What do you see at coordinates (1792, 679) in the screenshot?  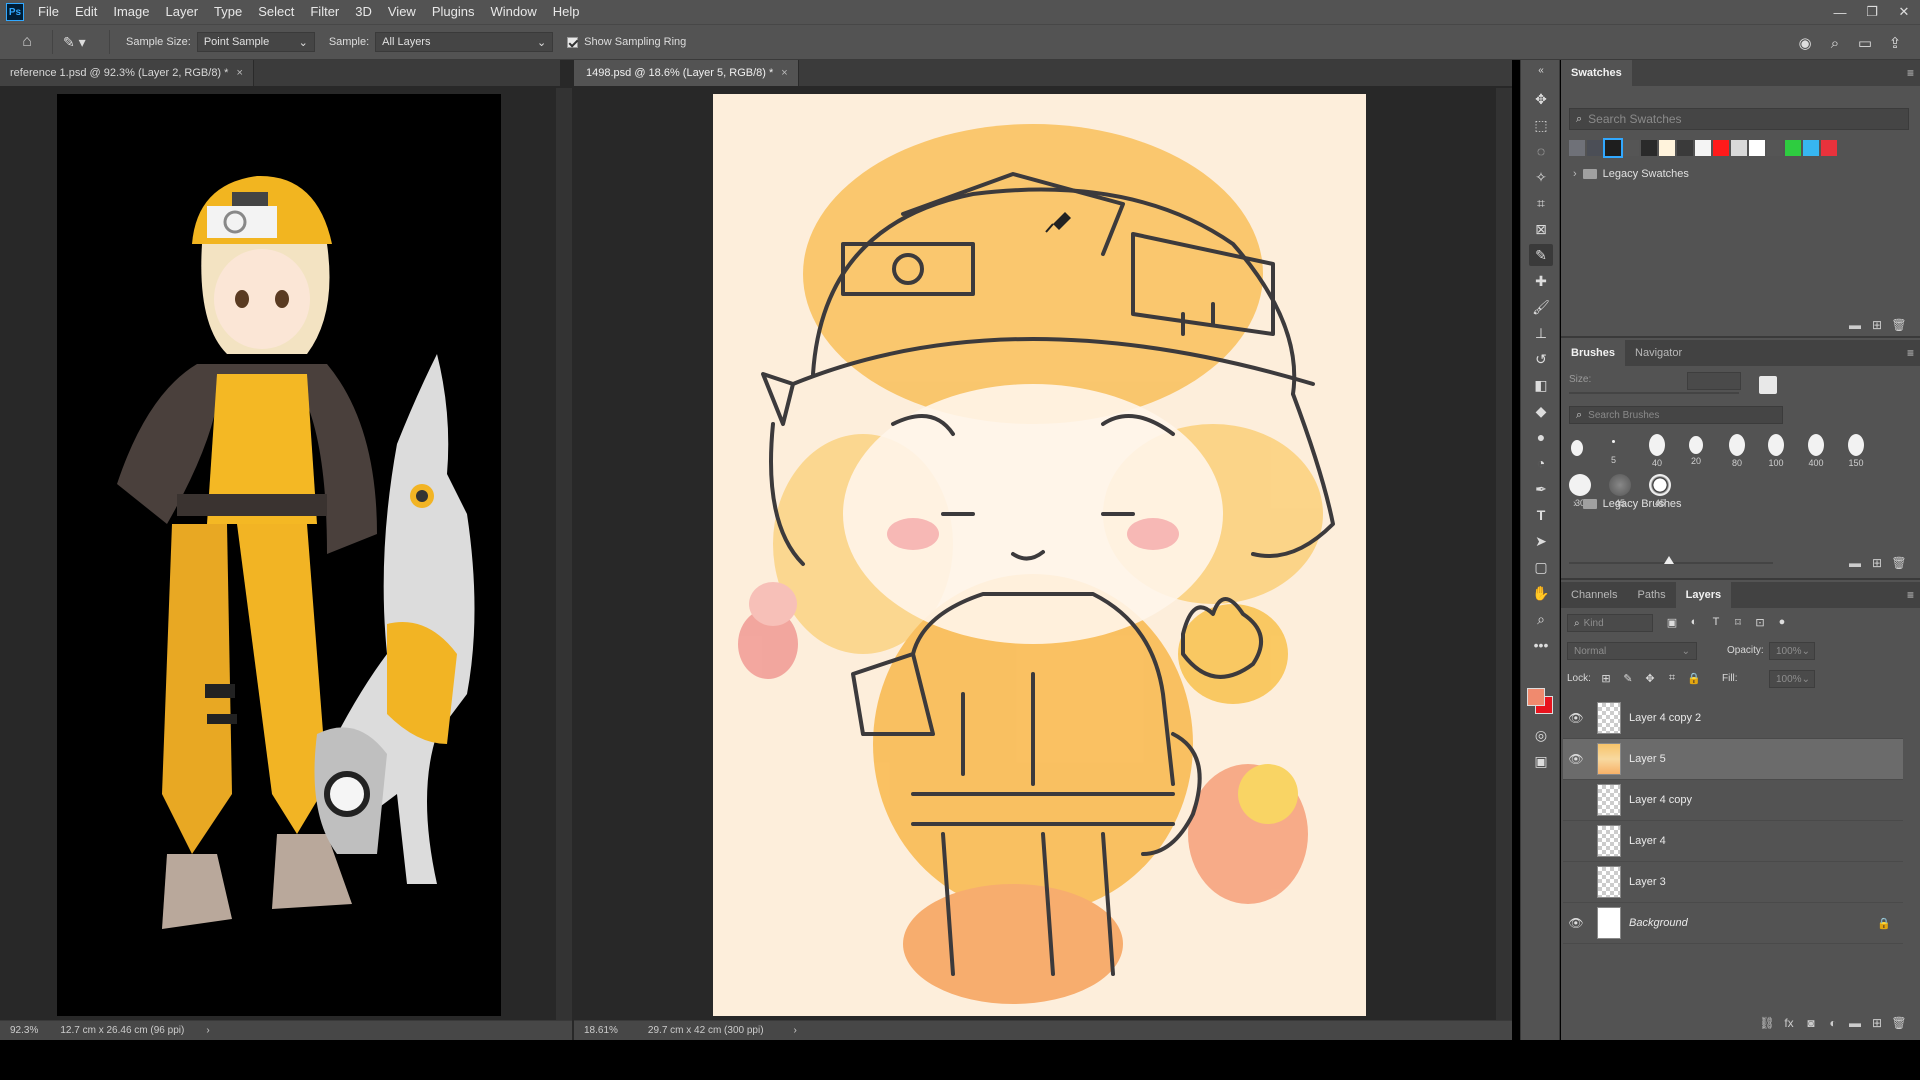 I see `fill-field: 100% ⌄` at bounding box center [1792, 679].